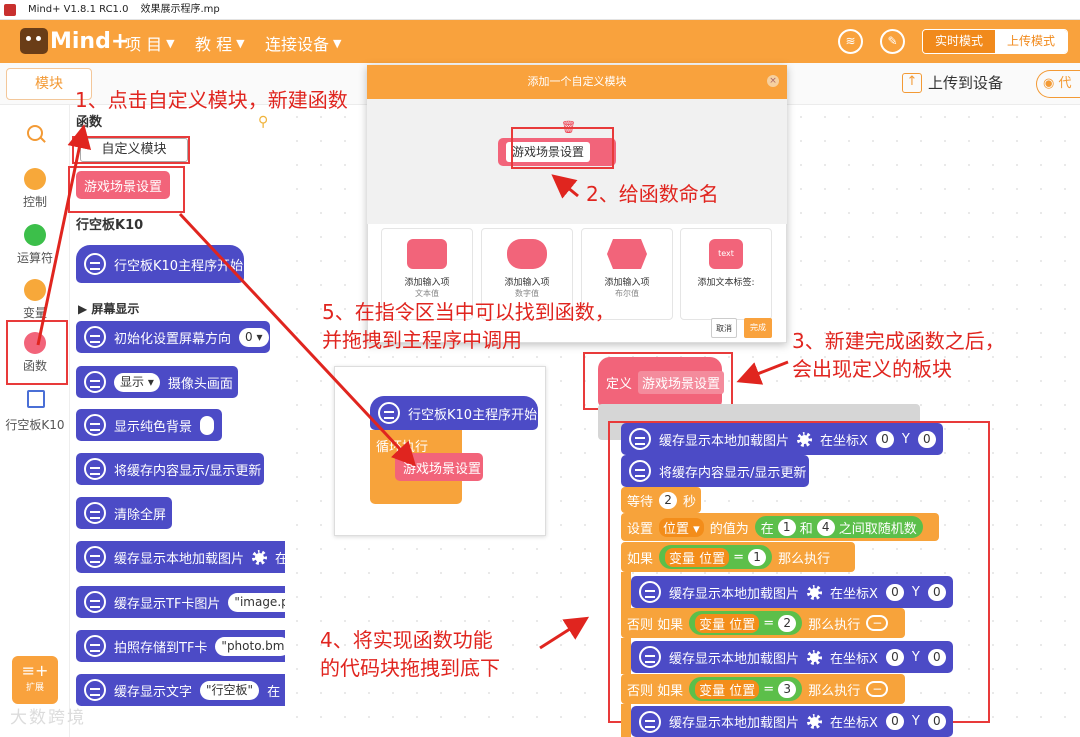  What do you see at coordinates (468, 312) in the screenshot?
I see `annotation-step-5-line-1: 5、在指令区当中可以找到函数，` at bounding box center [468, 312].